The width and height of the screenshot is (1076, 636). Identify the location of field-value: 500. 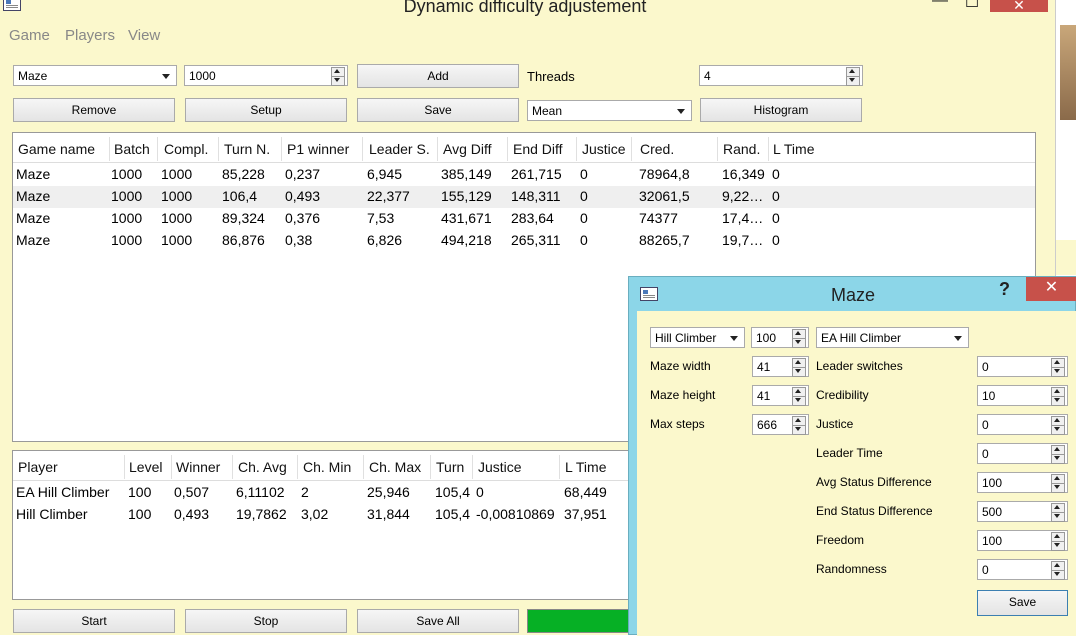
(992, 512).